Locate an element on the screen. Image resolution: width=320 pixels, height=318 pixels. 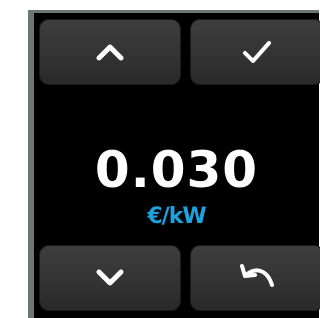
undo-arrow-icon is located at coordinates (257, 275).